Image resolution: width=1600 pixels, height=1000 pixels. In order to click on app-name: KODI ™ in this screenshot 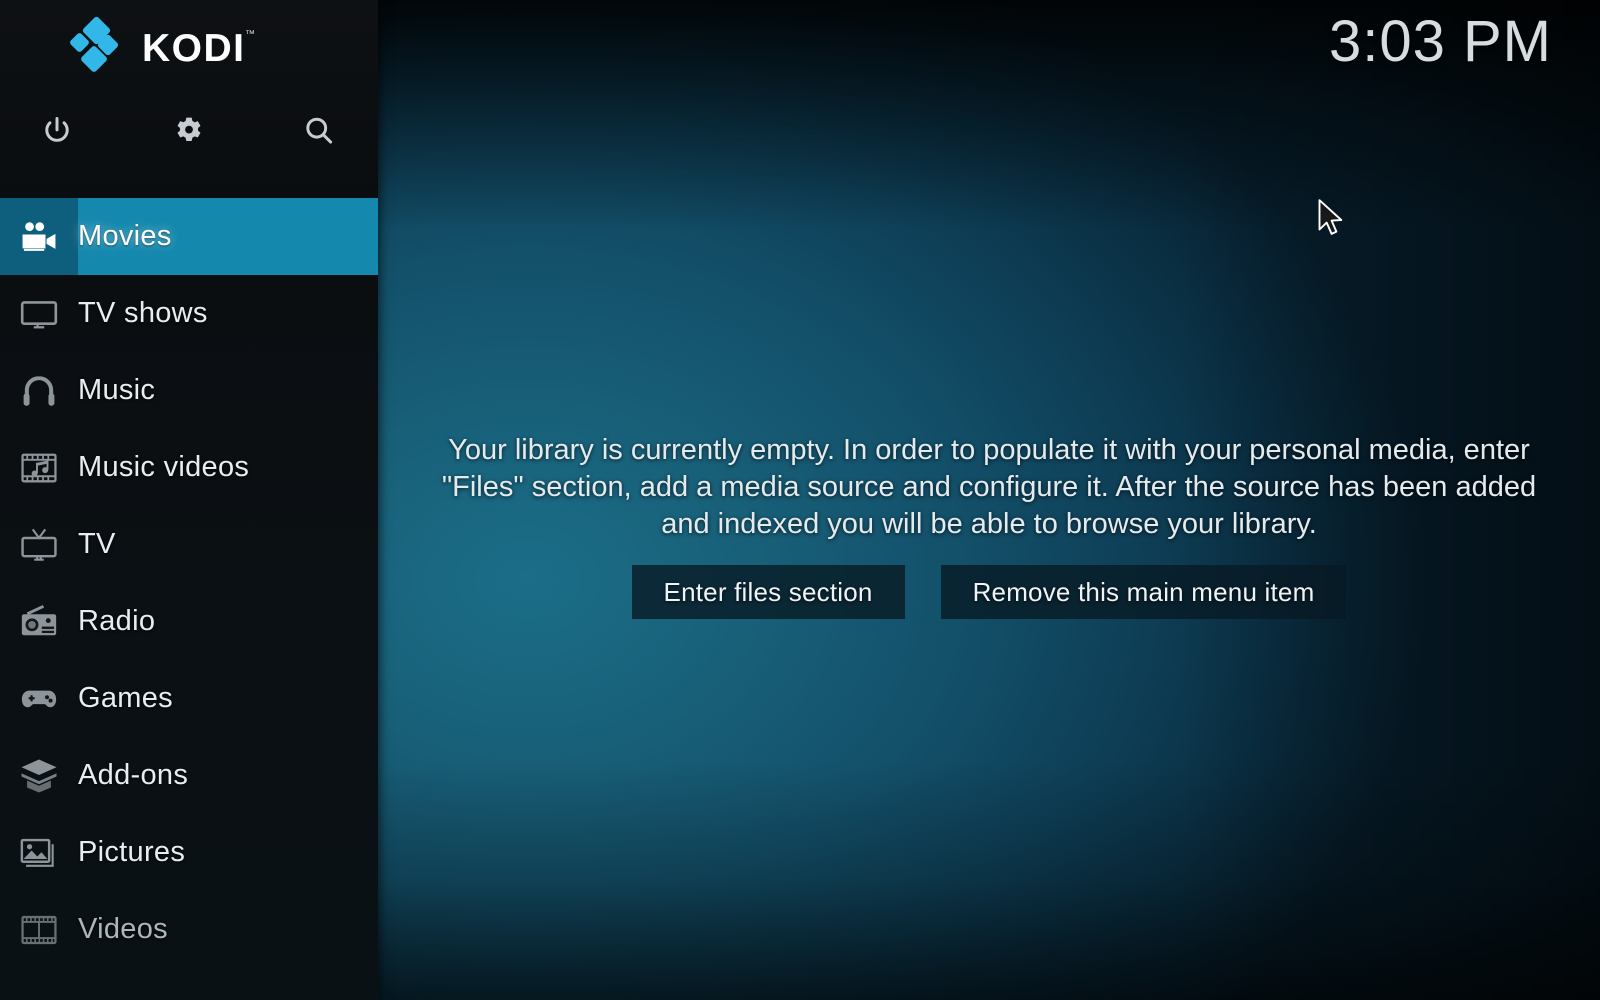, I will do `click(198, 48)`.